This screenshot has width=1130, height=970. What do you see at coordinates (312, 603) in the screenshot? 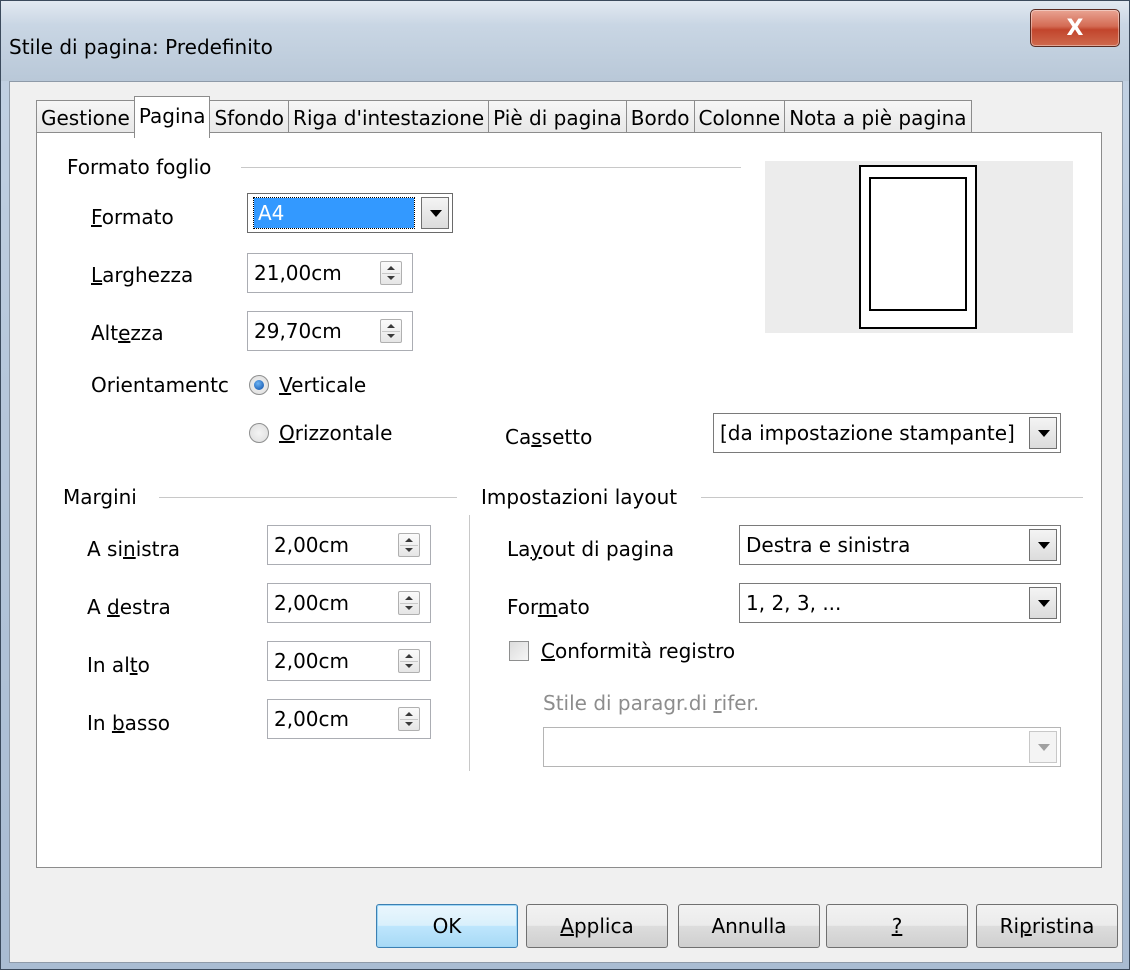
I see `margin-right-value: 2,00cm` at bounding box center [312, 603].